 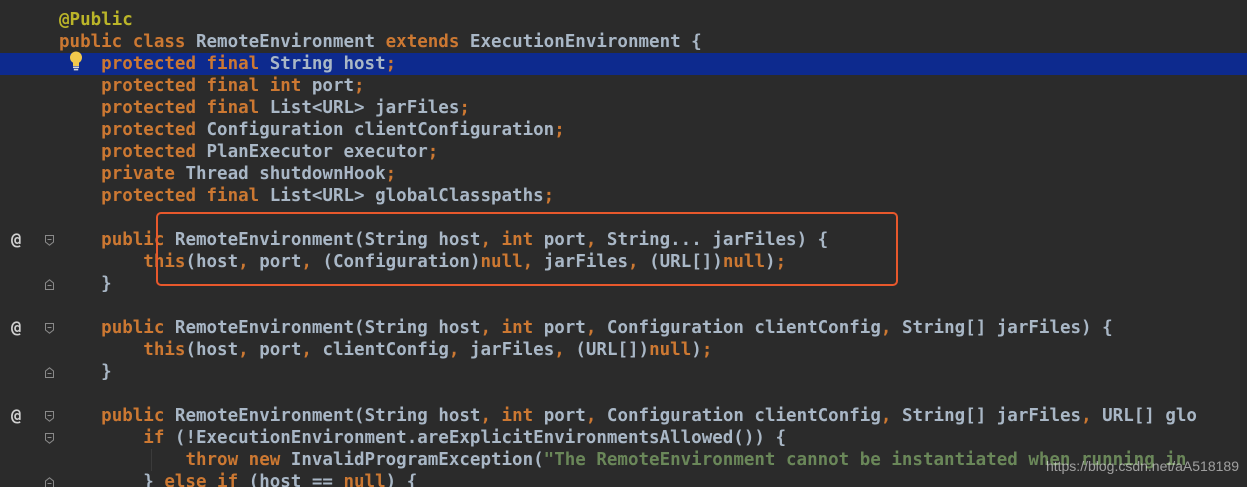 What do you see at coordinates (623, 20) in the screenshot?
I see `code-line: @Public` at bounding box center [623, 20].